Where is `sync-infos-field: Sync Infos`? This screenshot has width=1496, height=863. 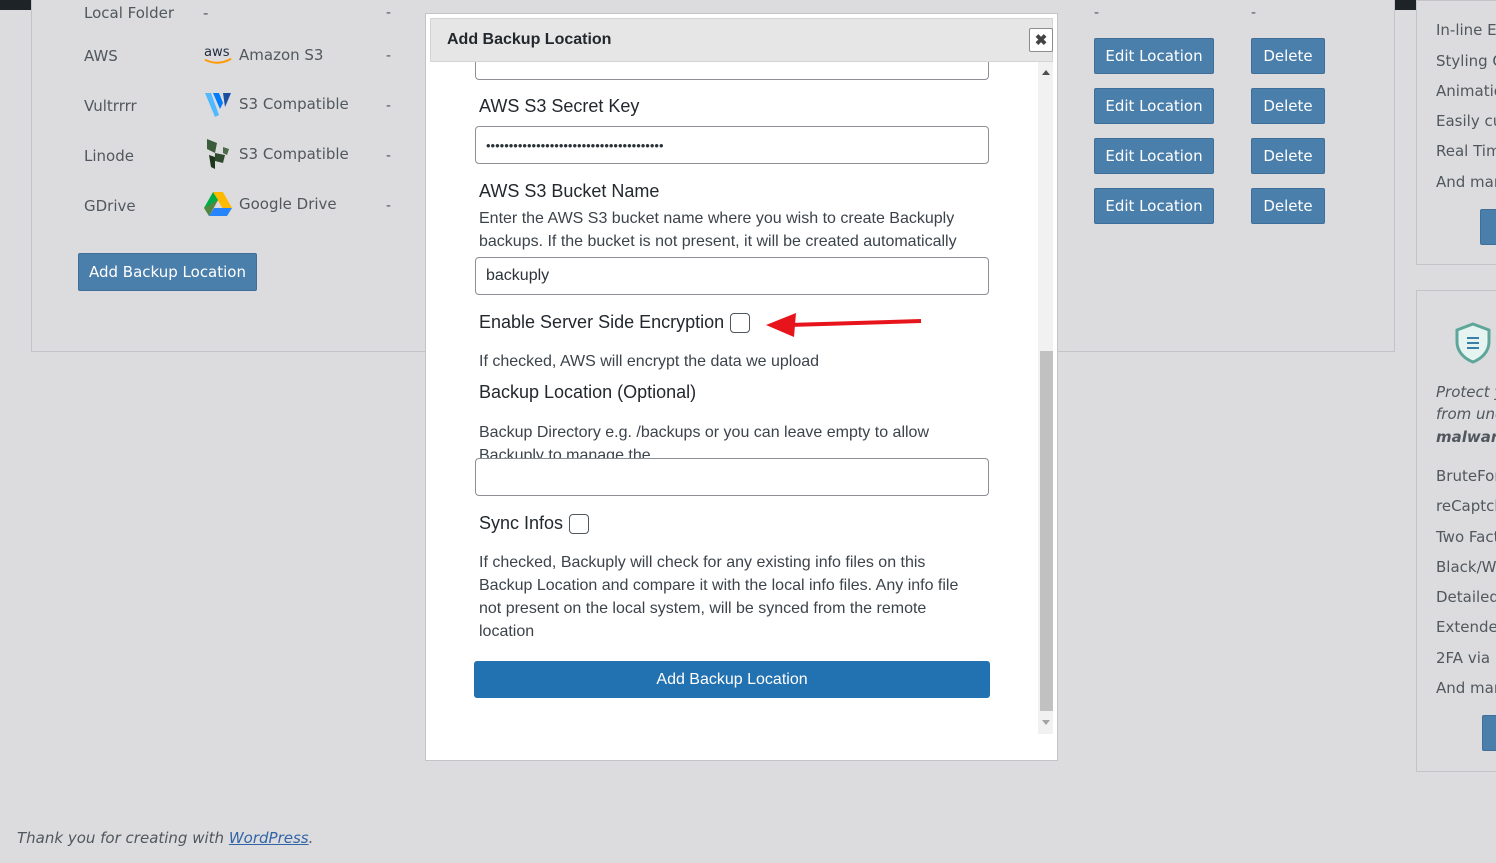
sync-infos-field: Sync Infos is located at coordinates (534, 523).